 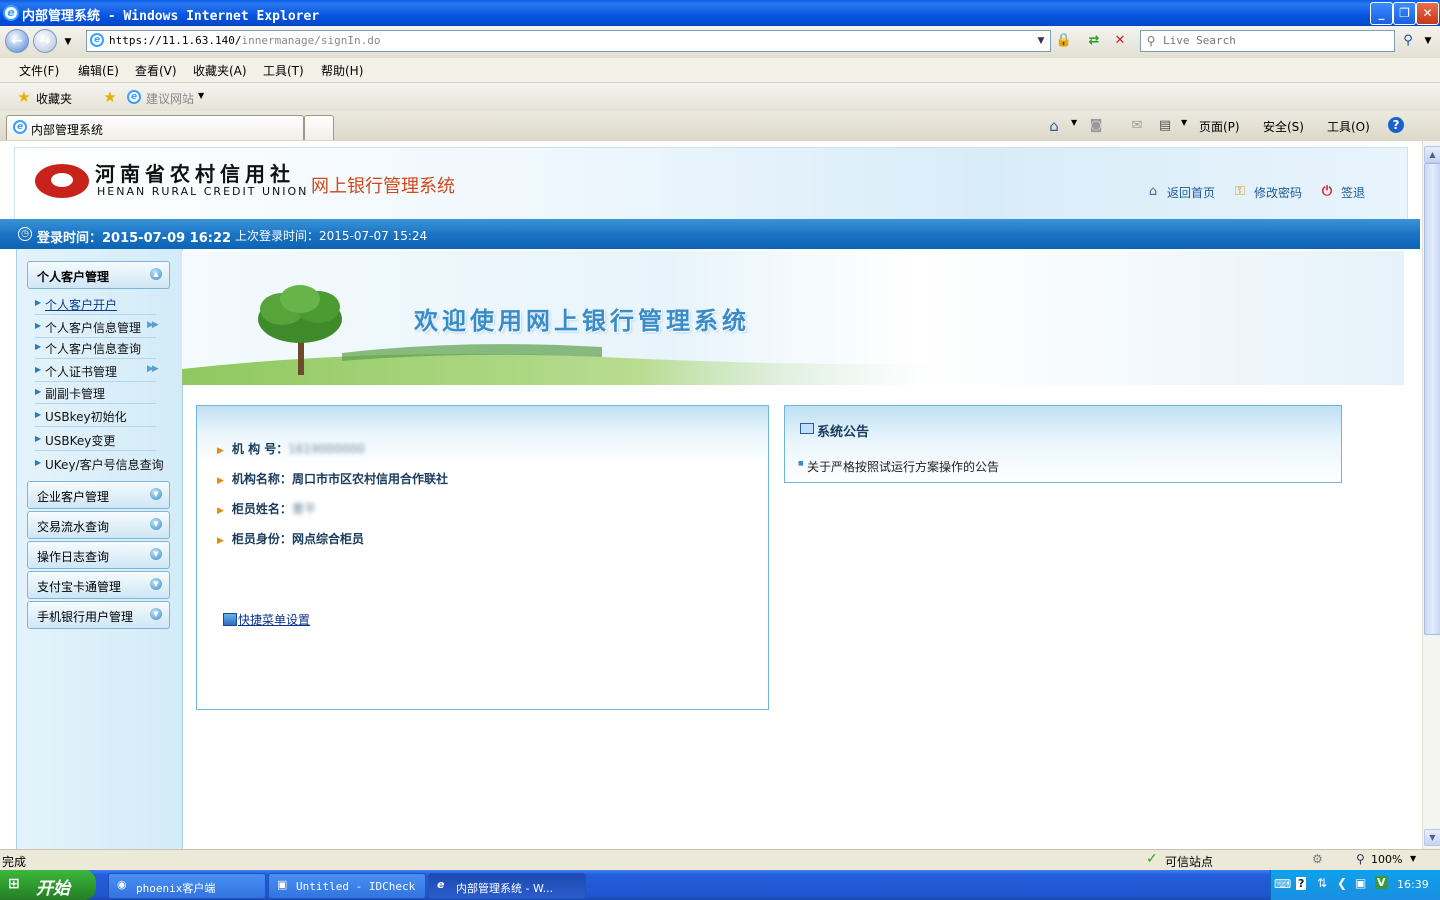 What do you see at coordinates (11, 13) in the screenshot?
I see `ie-logo-icon: e` at bounding box center [11, 13].